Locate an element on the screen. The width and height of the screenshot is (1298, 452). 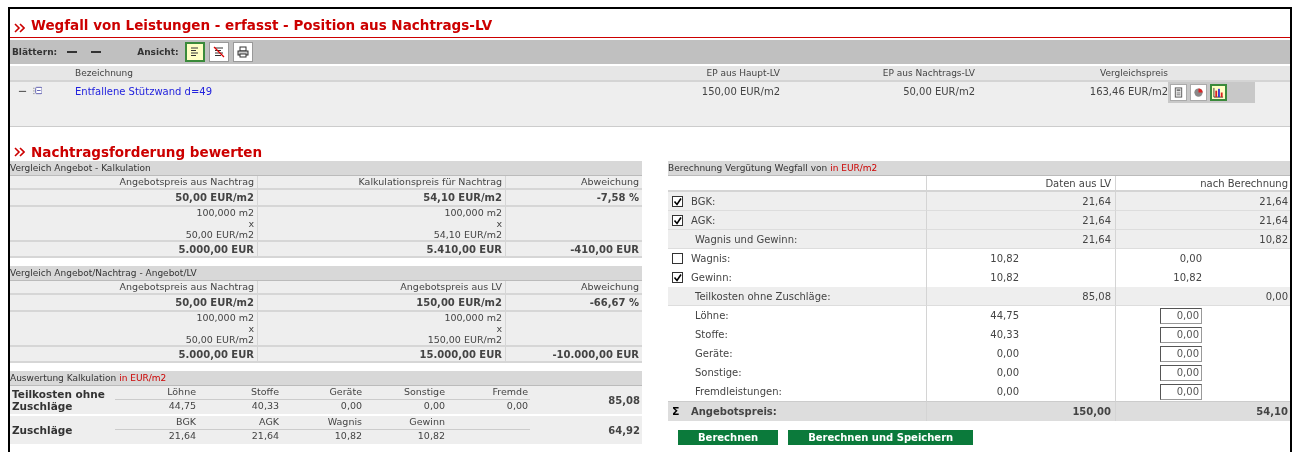
row-label: Löhne: is located at coordinates (712, 315).